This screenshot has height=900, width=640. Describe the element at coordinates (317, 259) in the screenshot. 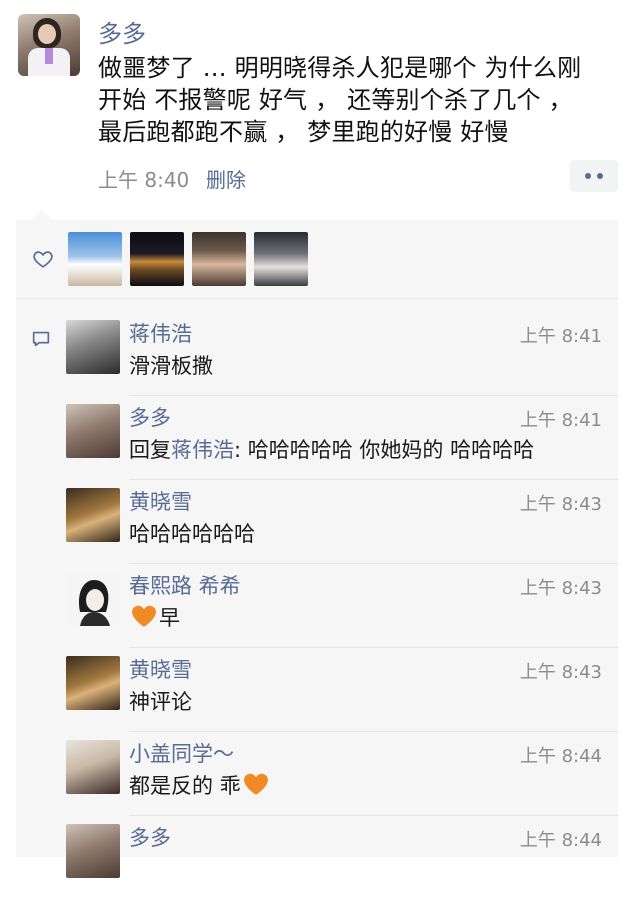

I see `likes-row` at that location.